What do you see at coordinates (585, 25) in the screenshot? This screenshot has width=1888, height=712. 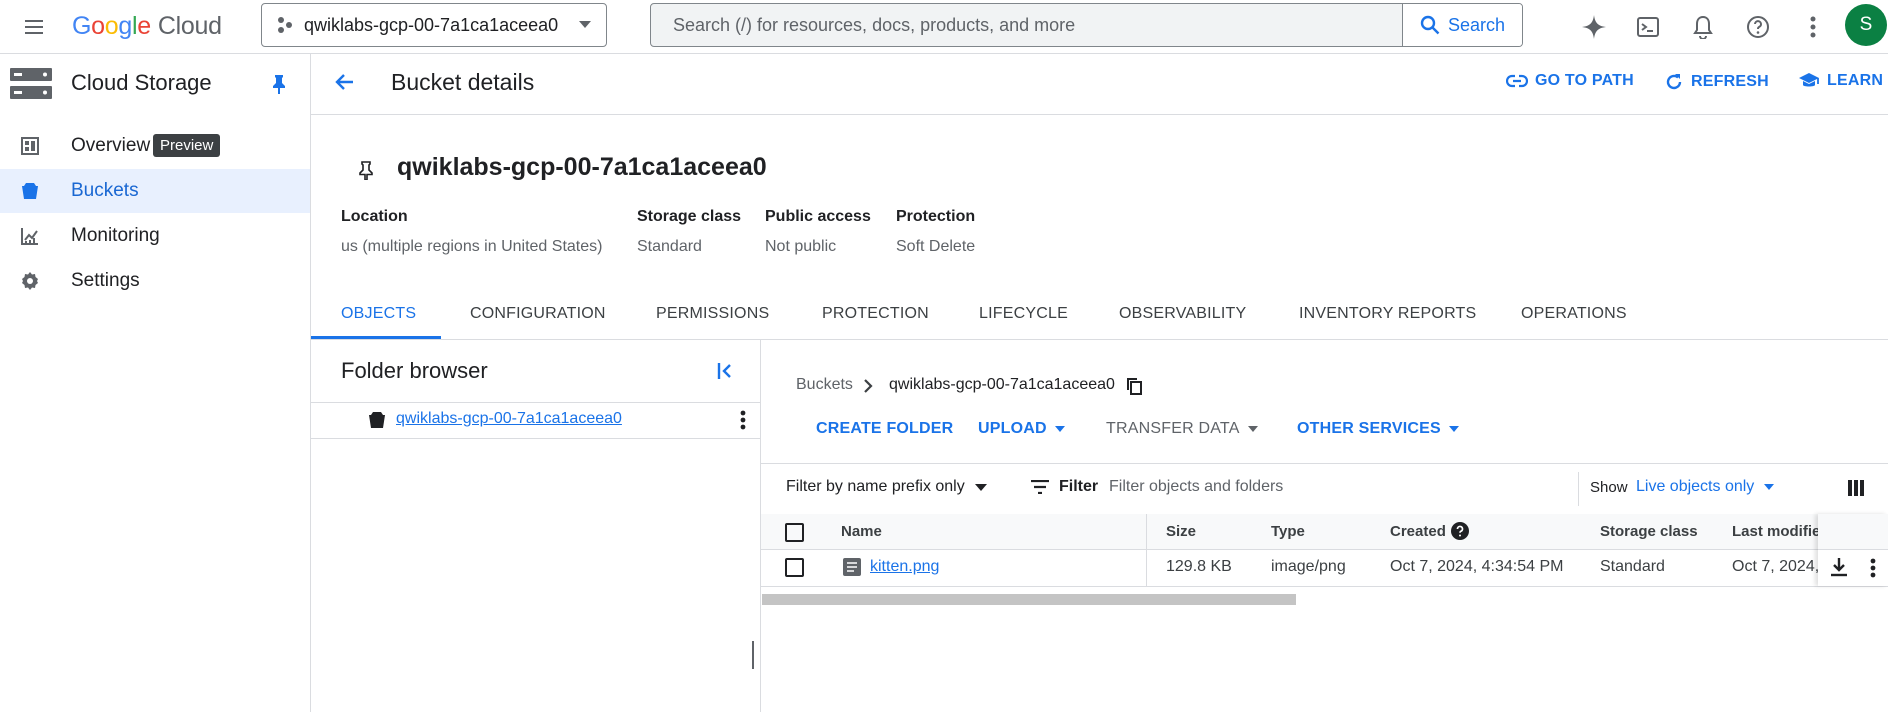 I see `chevron-down-icon` at bounding box center [585, 25].